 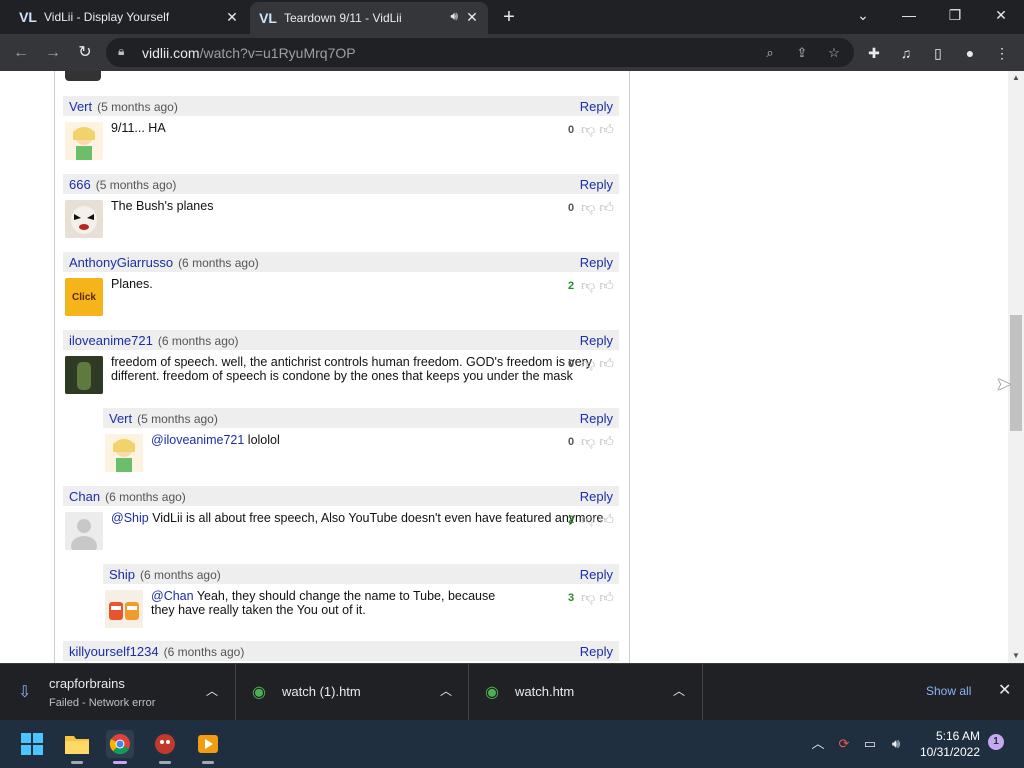 I want to click on mention-link: @Chan, so click(x=172, y=596).